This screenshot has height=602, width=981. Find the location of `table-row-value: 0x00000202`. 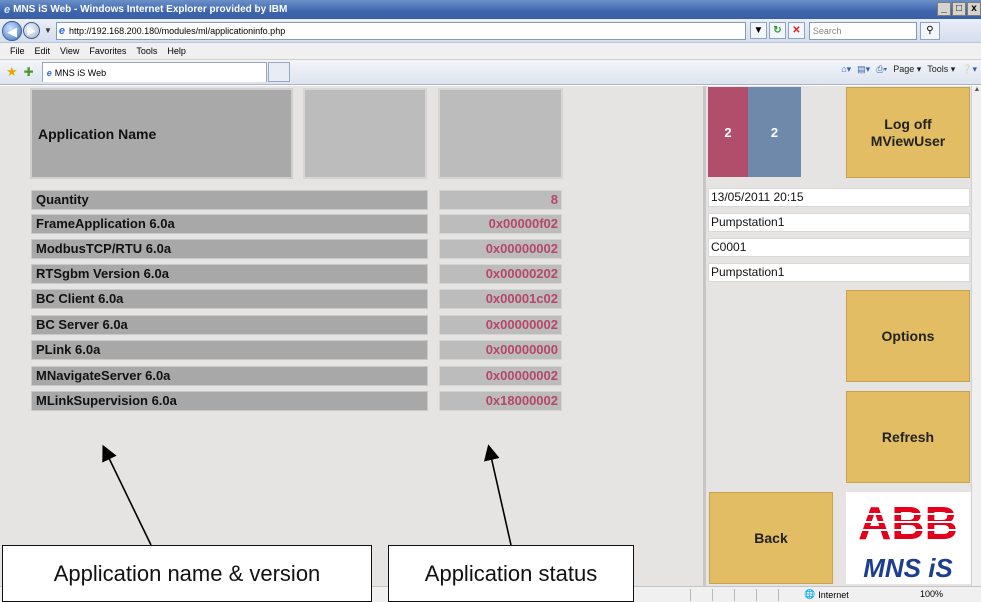

table-row-value: 0x00000202 is located at coordinates (500, 274).